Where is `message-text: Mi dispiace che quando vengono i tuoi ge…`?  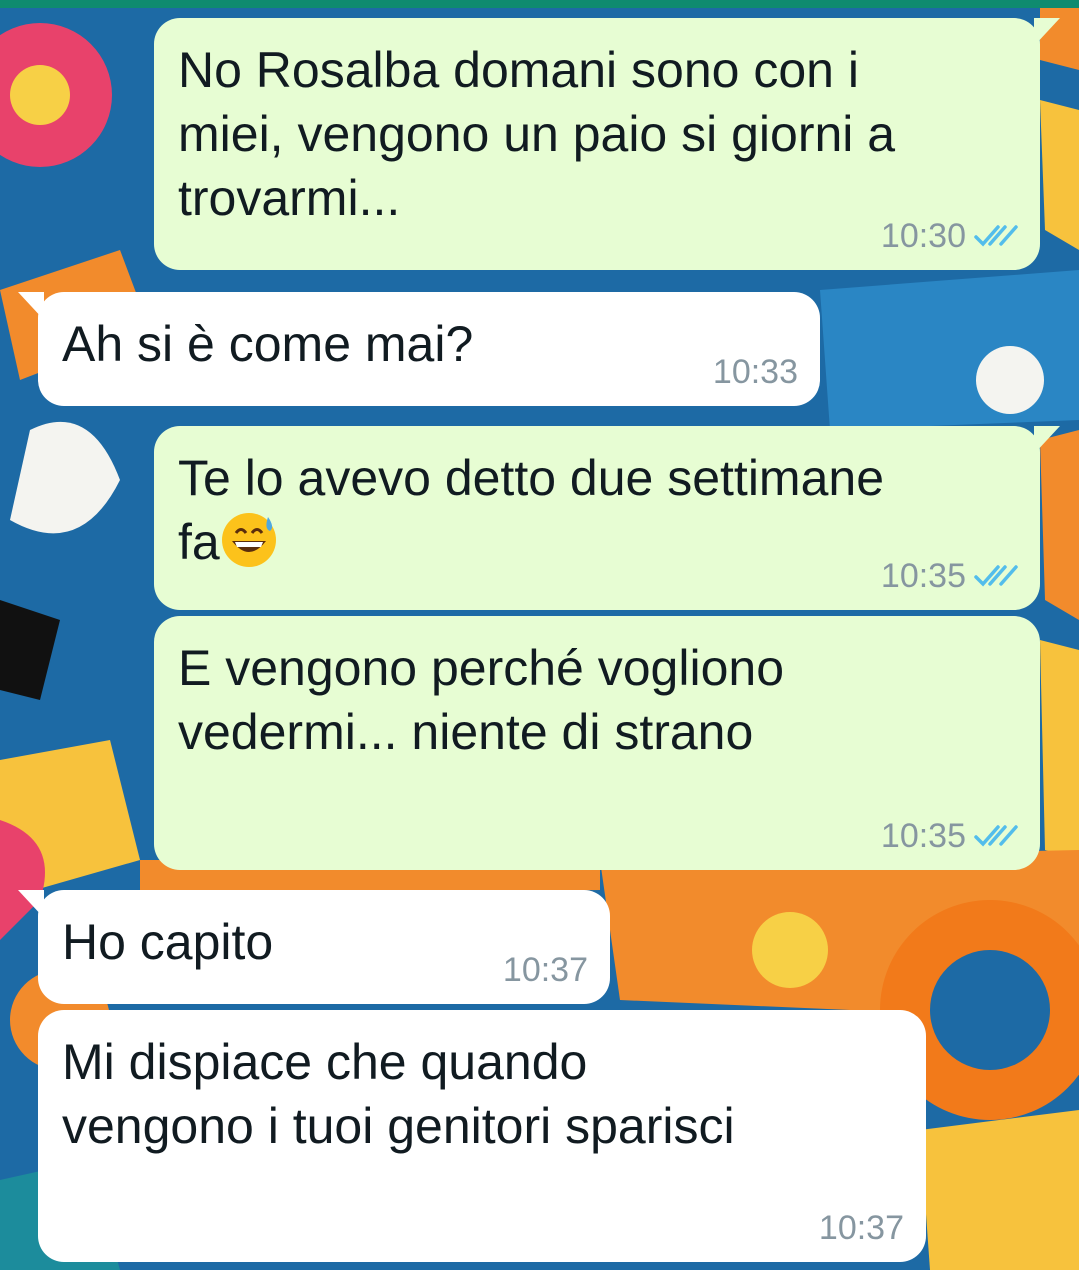
message-text: Mi dispiace che quando vengono i tuoi ge… is located at coordinates (398, 1094).